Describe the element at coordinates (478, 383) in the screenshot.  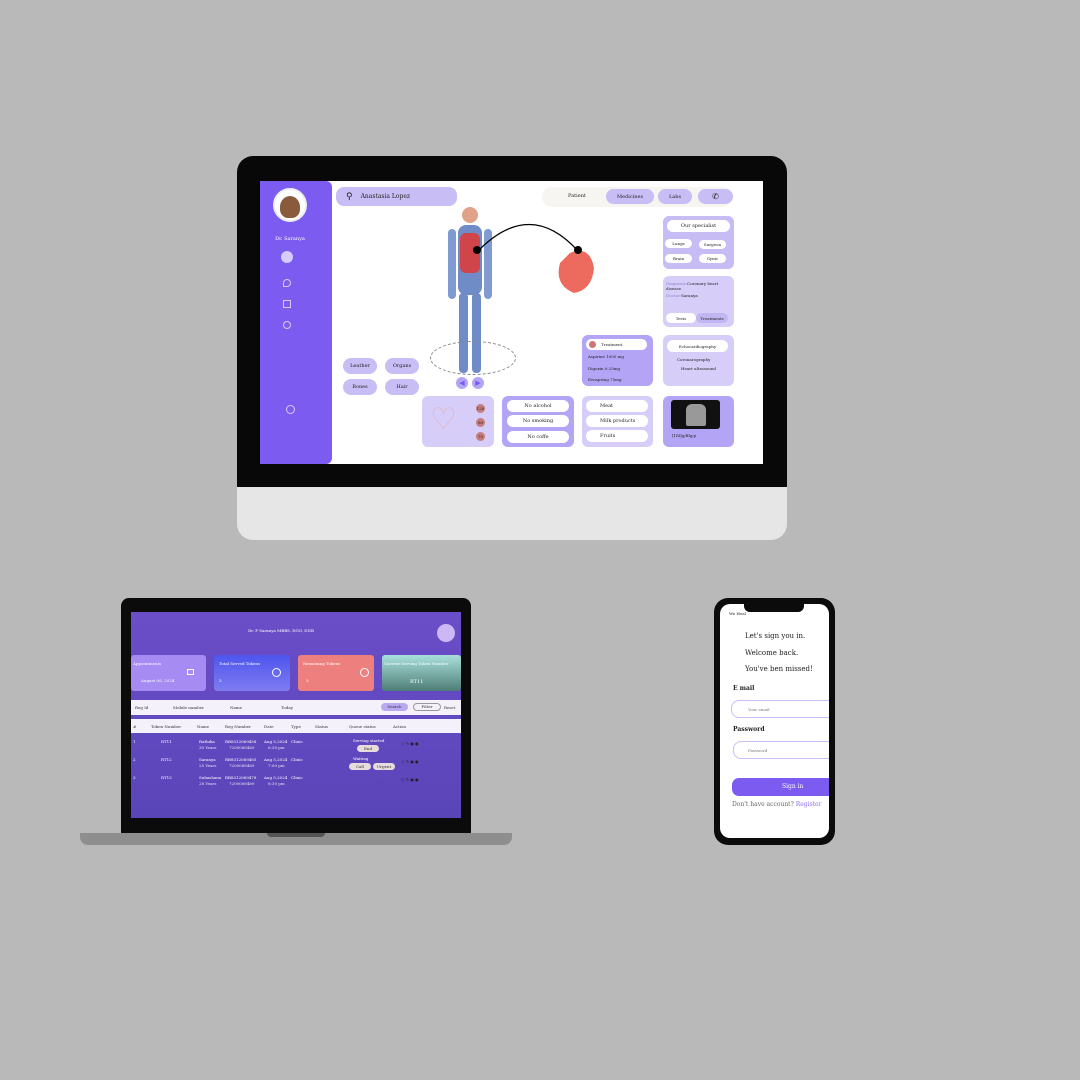
I see `rotate-right-button: ▶` at that location.